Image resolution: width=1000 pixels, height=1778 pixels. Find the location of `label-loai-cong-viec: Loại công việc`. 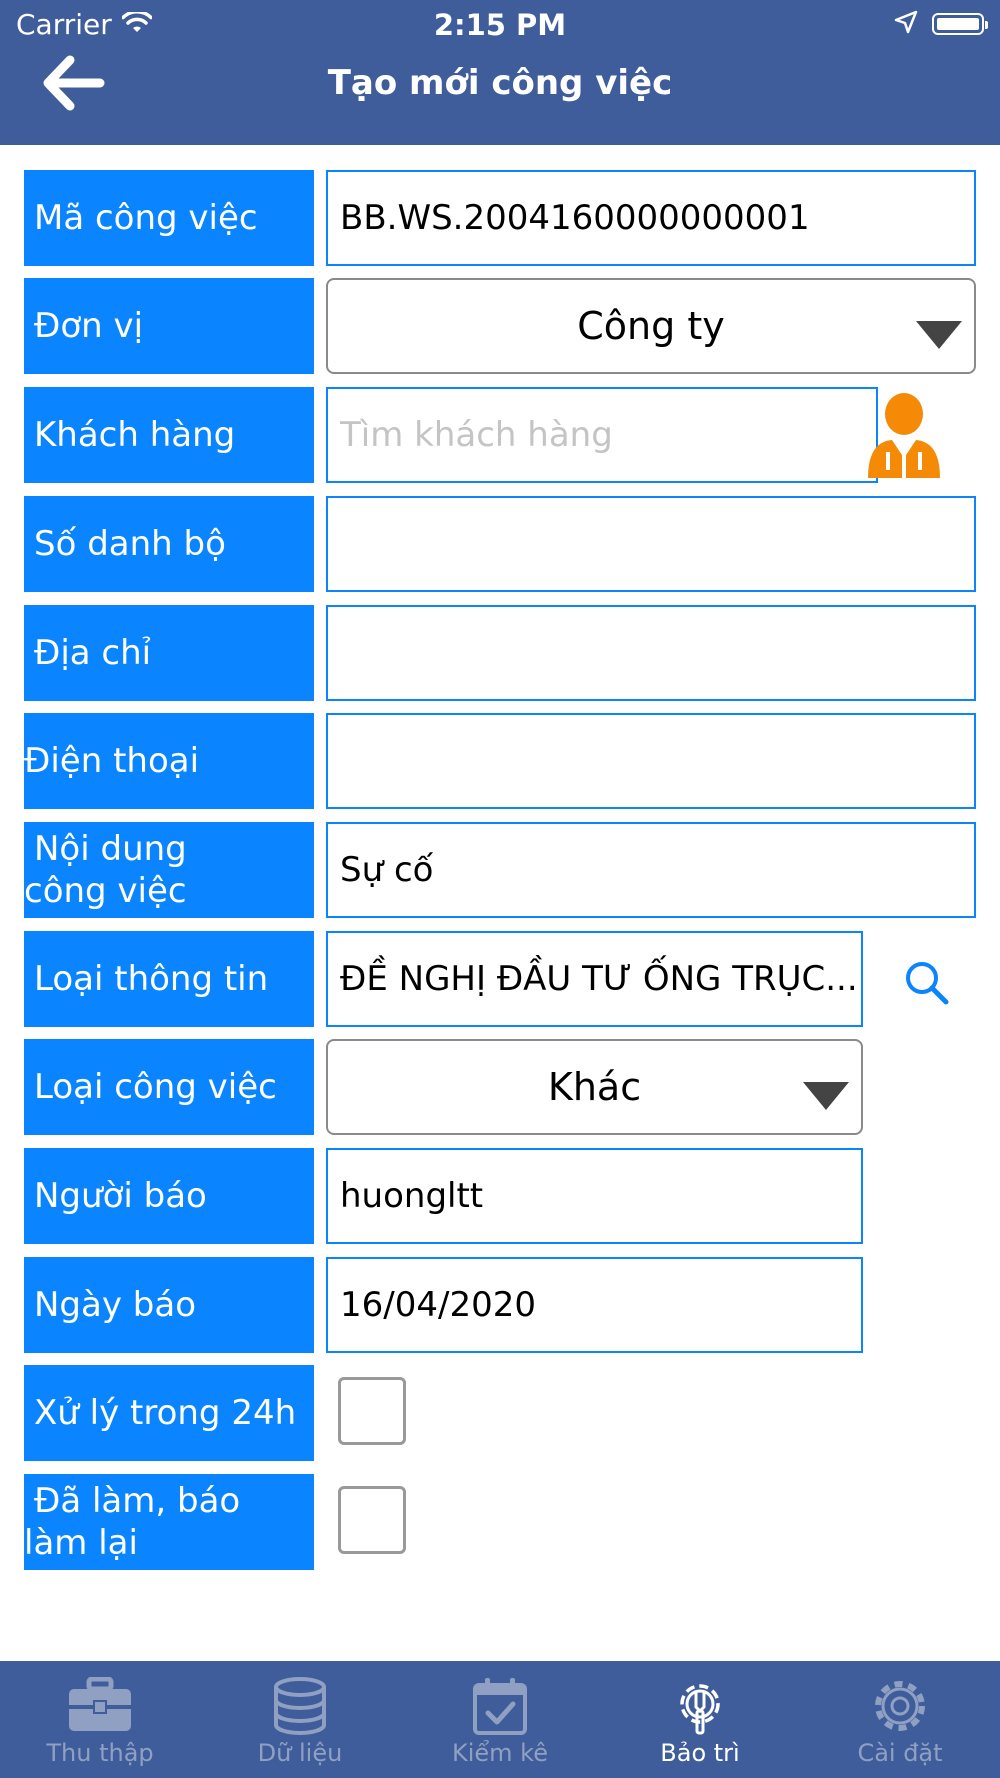

label-loai-cong-viec: Loại công việc is located at coordinates (169, 1087).